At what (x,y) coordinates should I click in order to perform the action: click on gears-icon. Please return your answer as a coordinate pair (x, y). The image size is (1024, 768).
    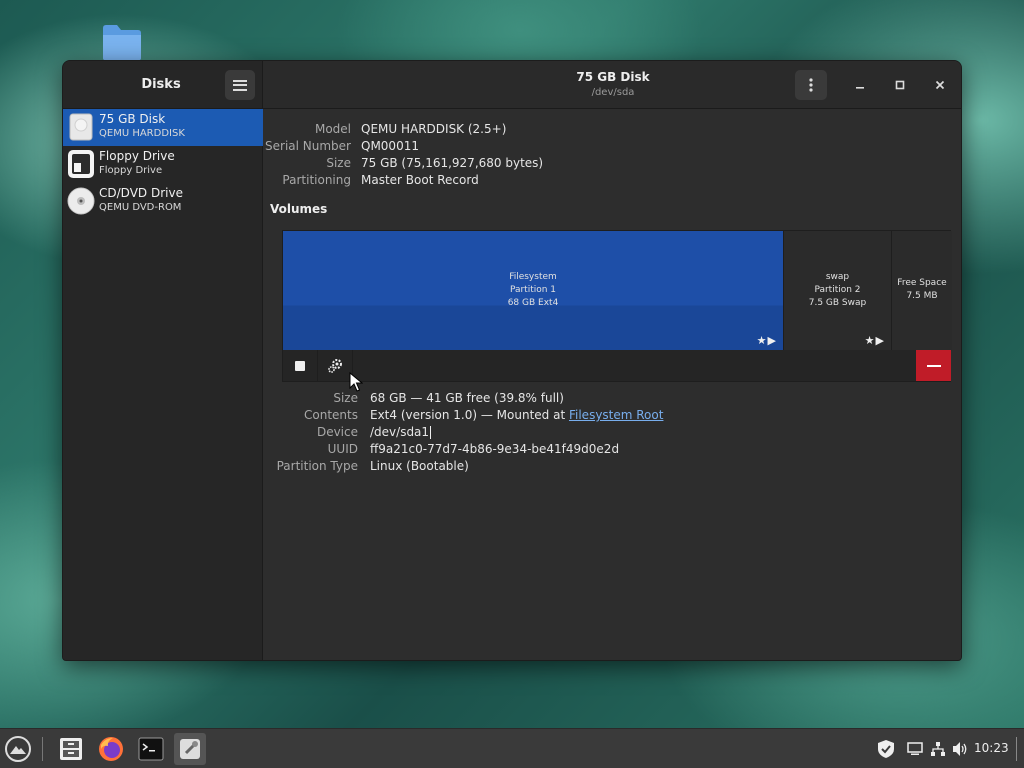
    Looking at the image, I should click on (335, 365).